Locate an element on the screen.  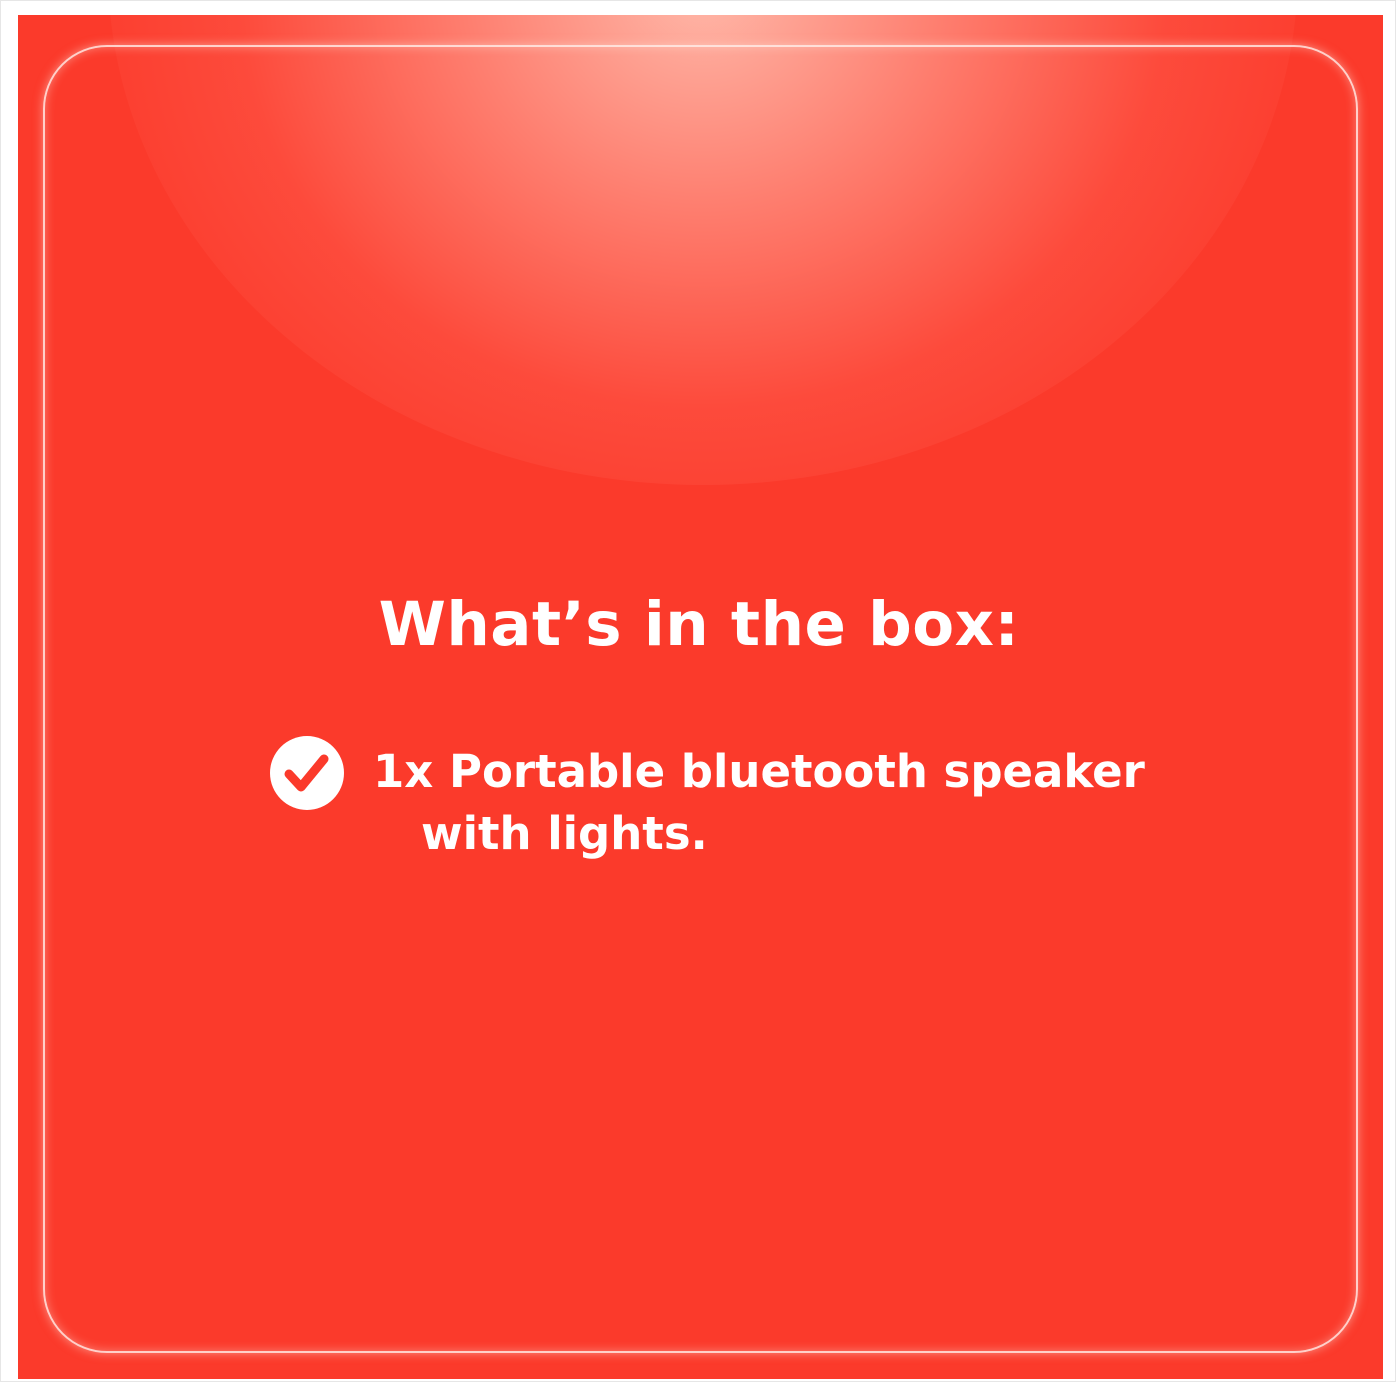
box-contents-heading: What’s in the box: is located at coordinates (699, 624).